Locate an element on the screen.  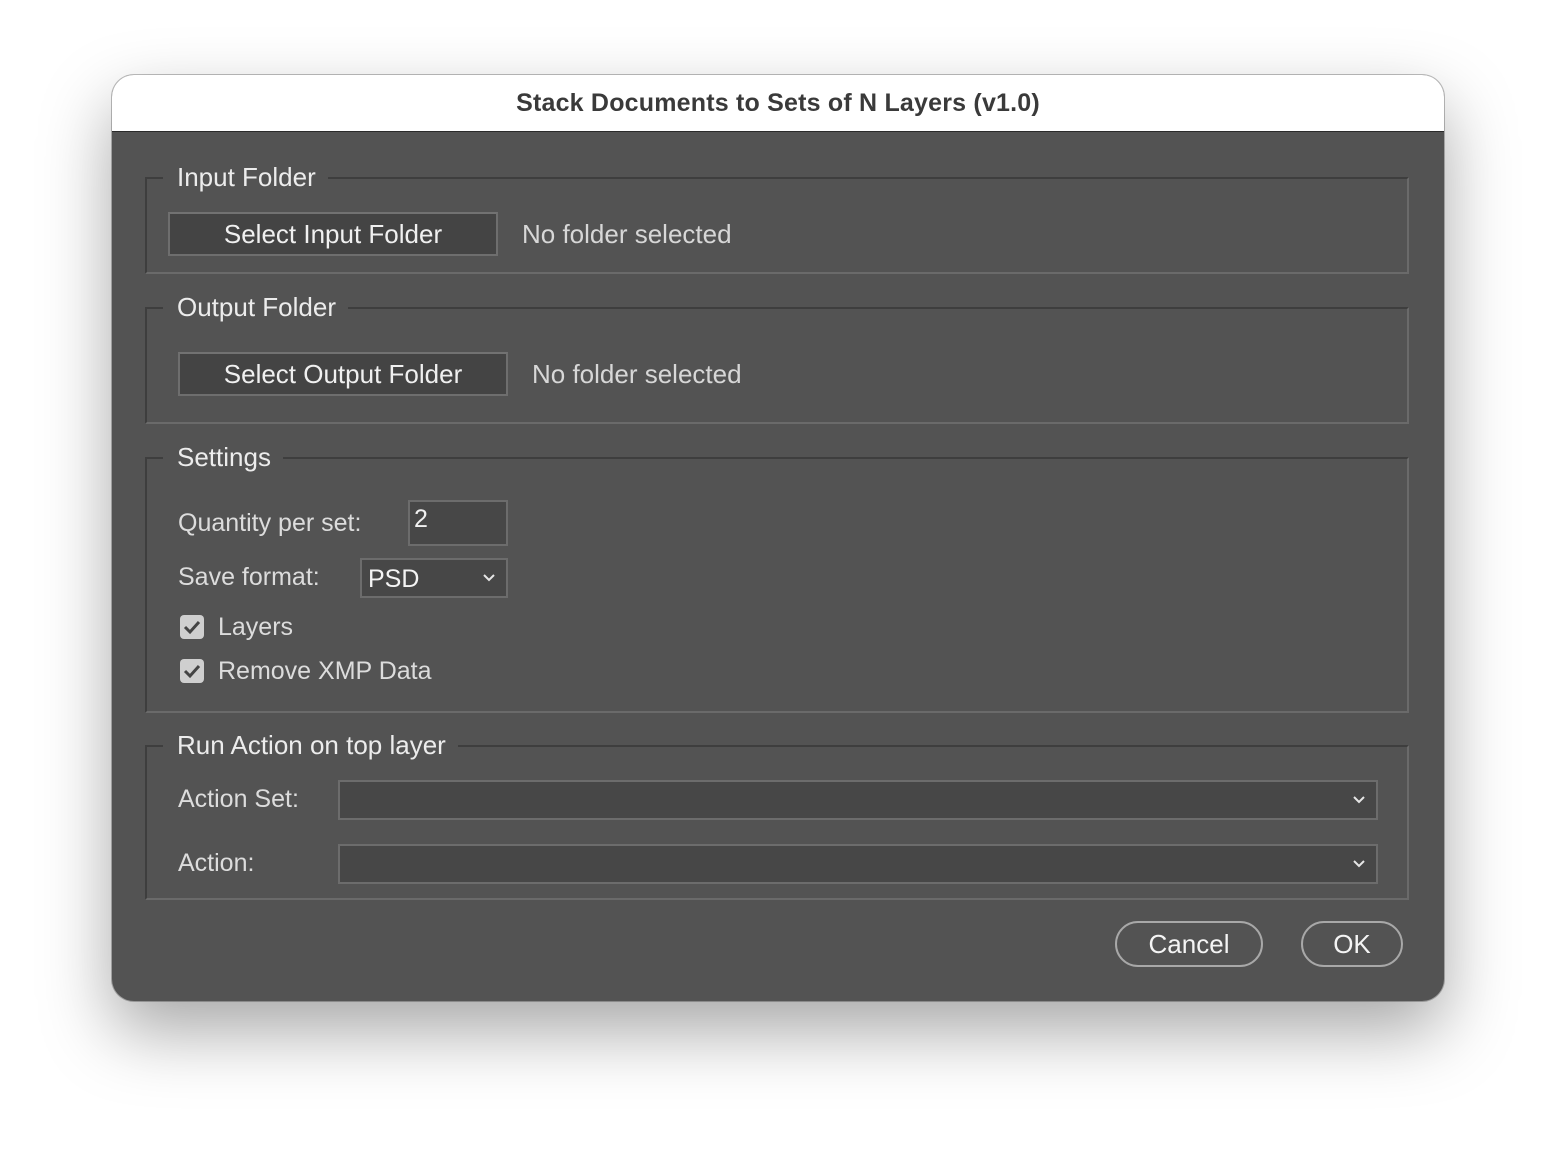
ok-button: OK is located at coordinates (1352, 944).